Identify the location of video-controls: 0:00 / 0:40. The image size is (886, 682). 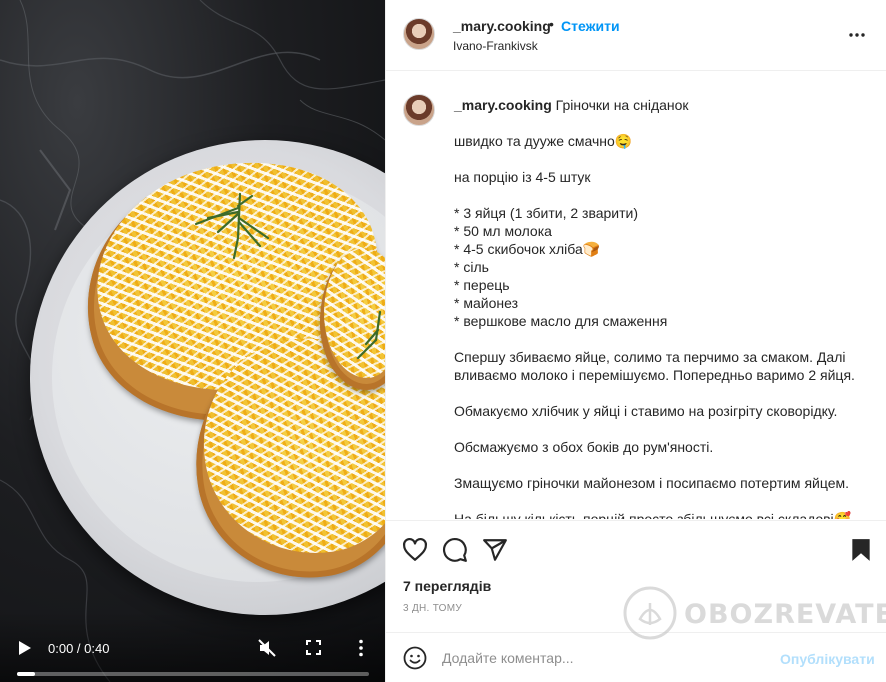
(192, 647).